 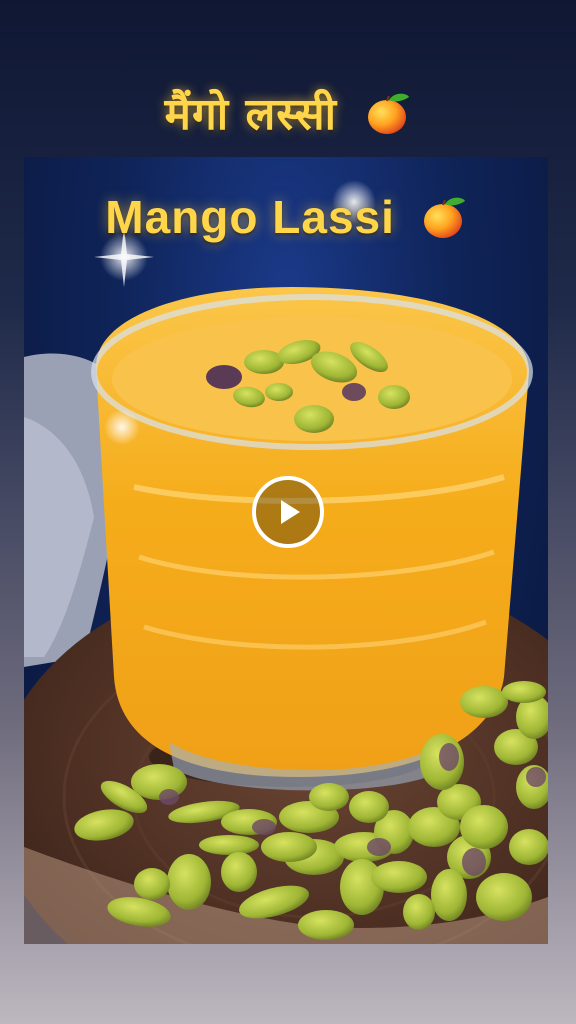 I want to click on play-icon, so click(x=290, y=512).